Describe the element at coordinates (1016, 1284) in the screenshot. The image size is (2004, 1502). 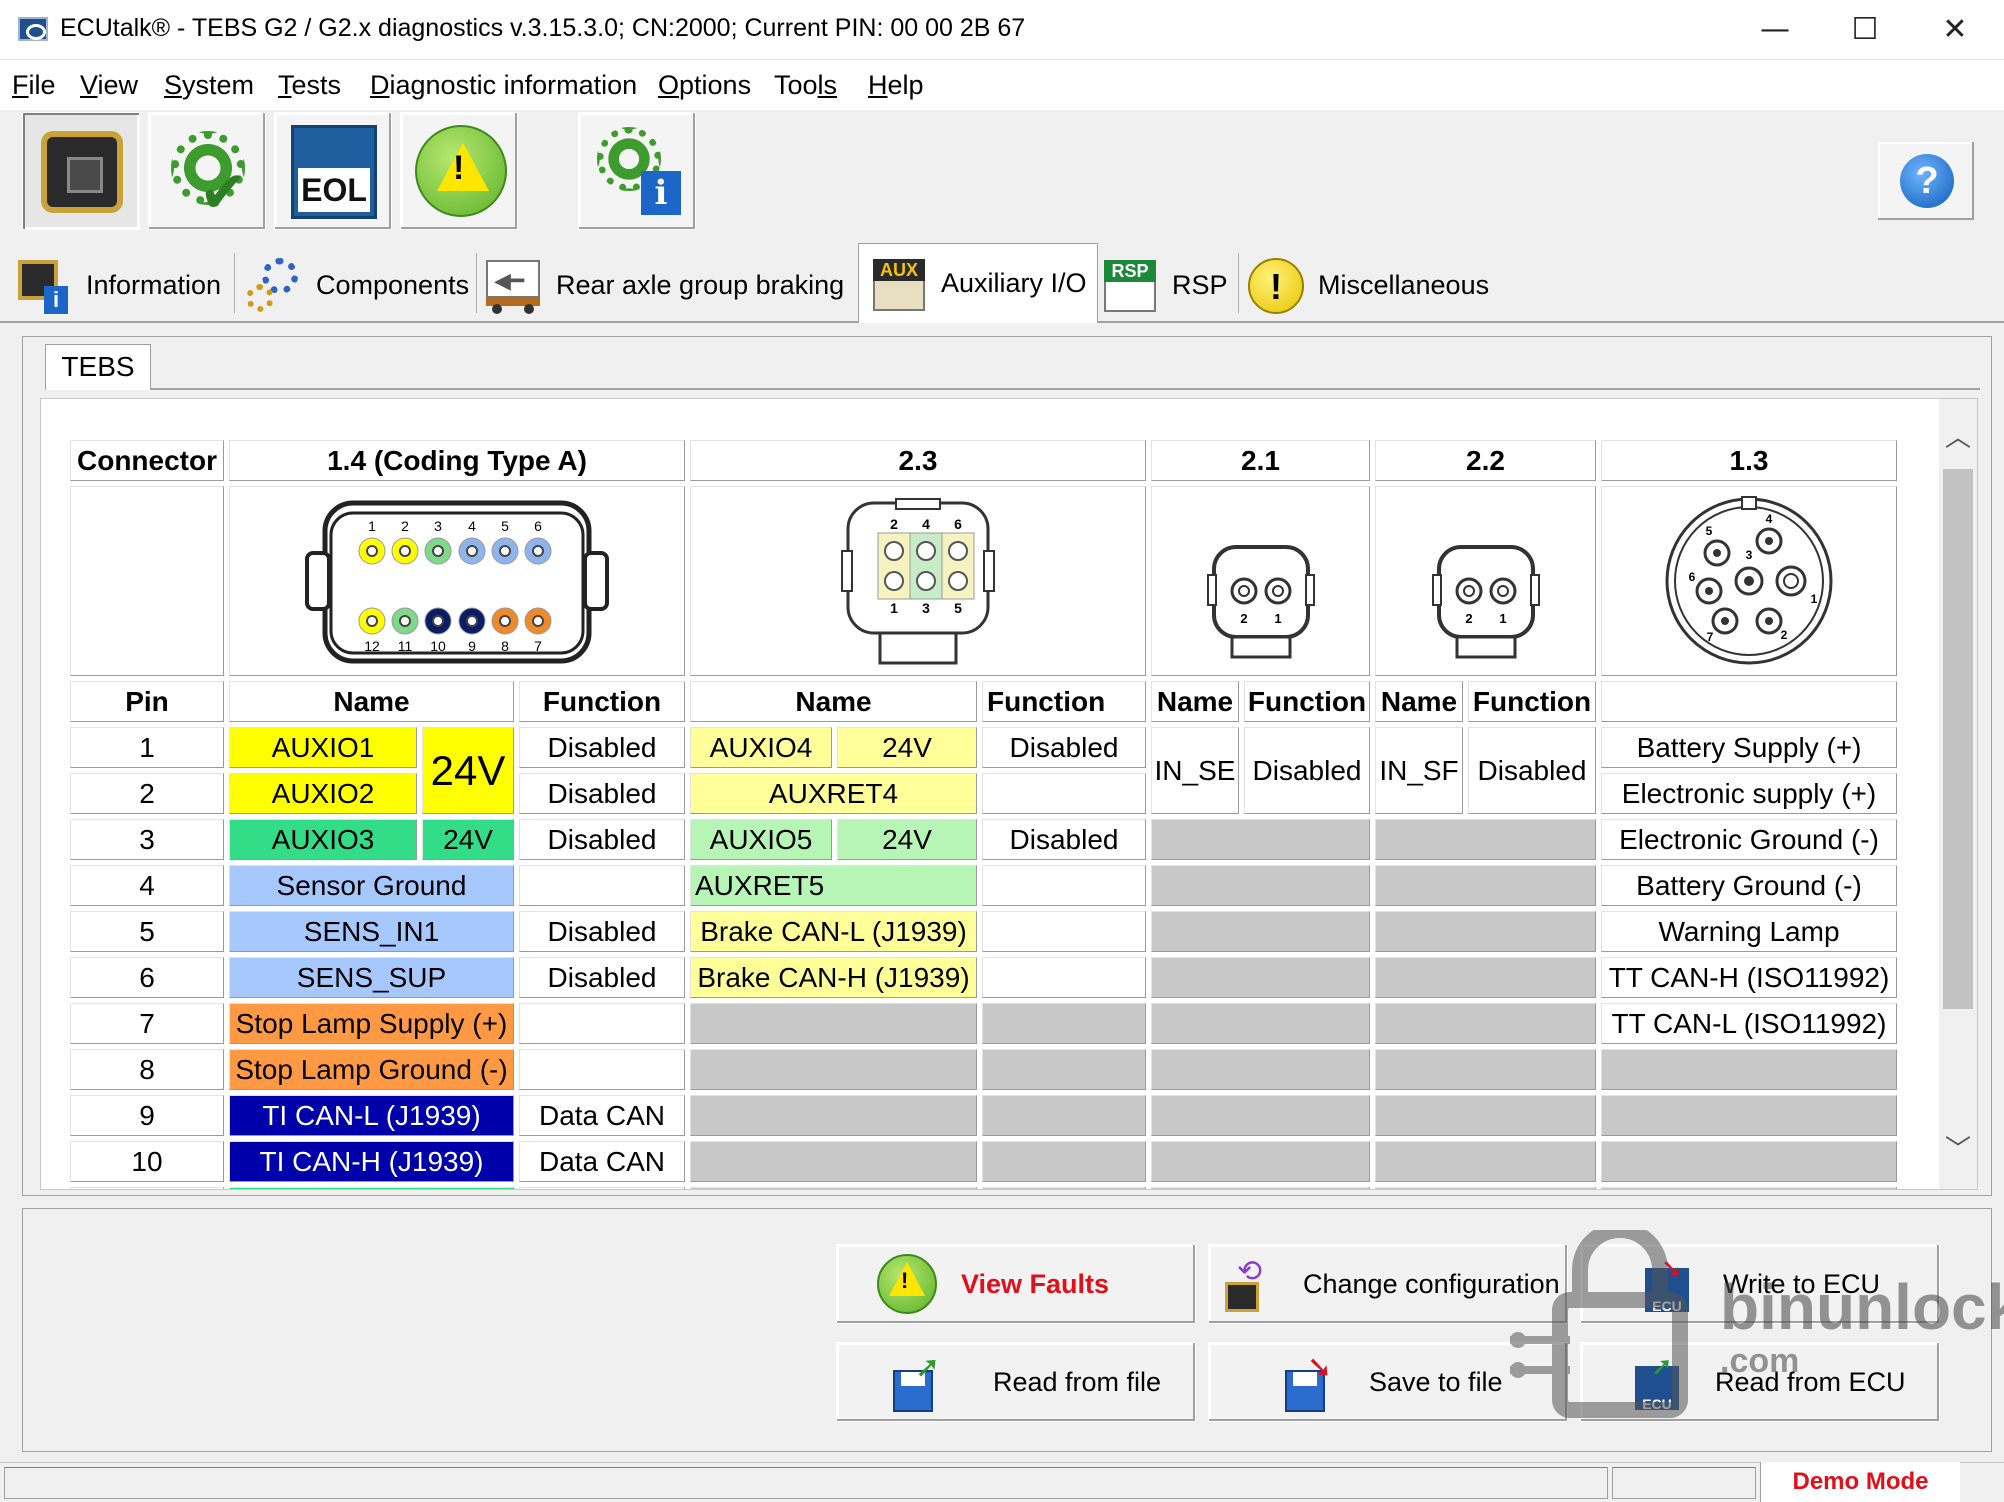
I see `view-faults-button: ! View Faults` at that location.